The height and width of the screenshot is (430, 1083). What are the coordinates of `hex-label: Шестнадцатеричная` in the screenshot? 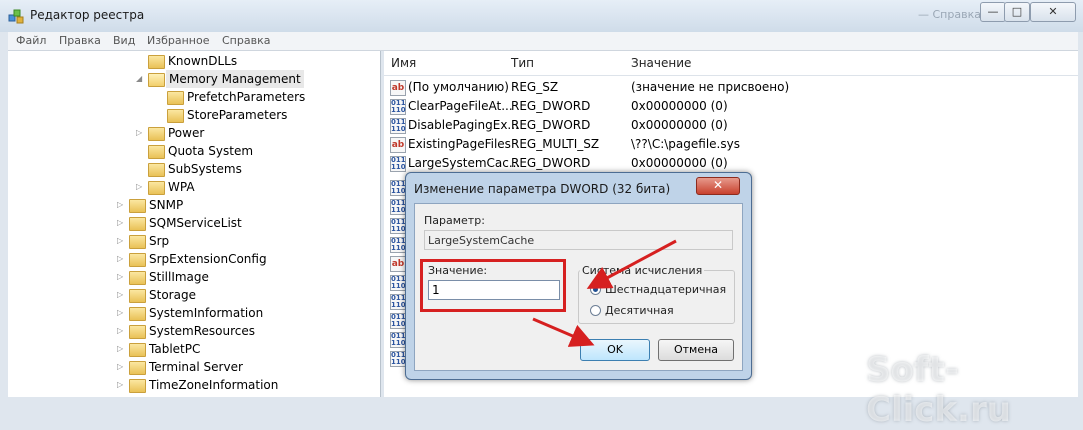 It's located at (665, 289).